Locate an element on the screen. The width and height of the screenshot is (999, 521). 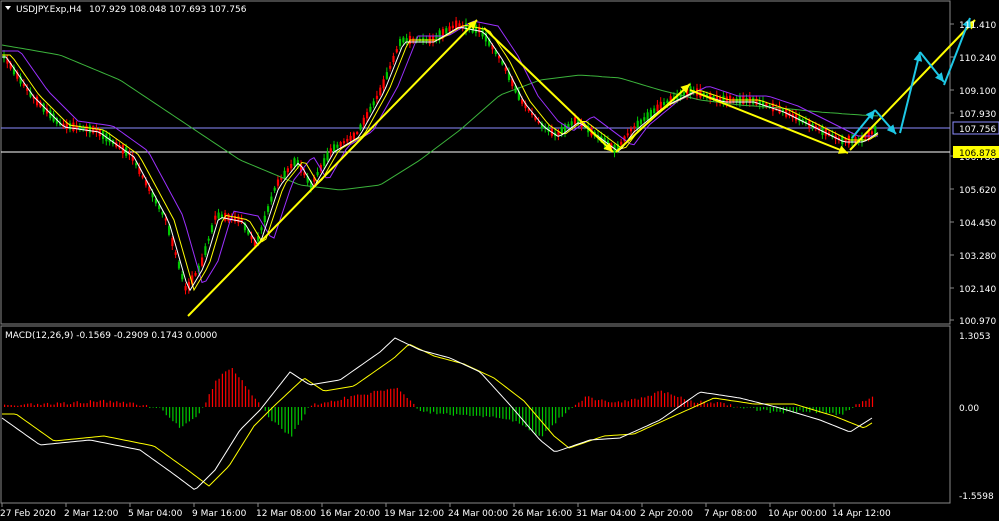
time-label: 24 Mar 00:00 is located at coordinates (478, 514).